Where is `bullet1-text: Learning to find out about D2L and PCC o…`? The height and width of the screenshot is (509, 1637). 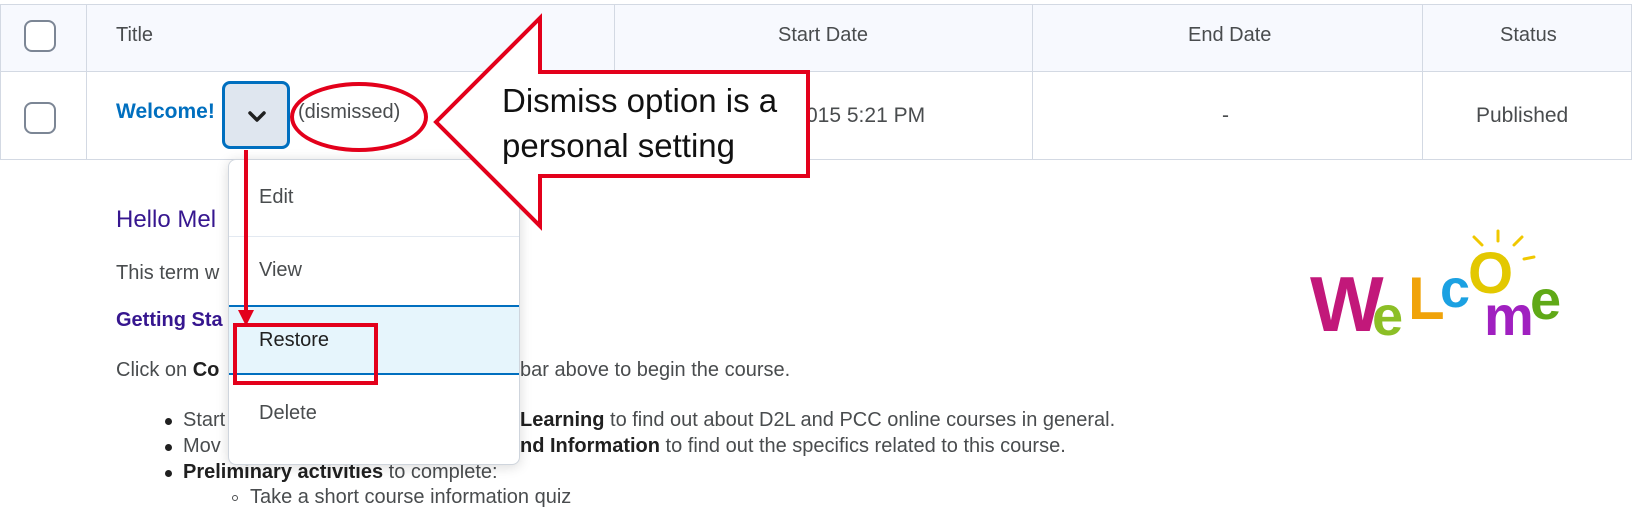 bullet1-text: Learning to find out about D2L and PCC o… is located at coordinates (818, 420).